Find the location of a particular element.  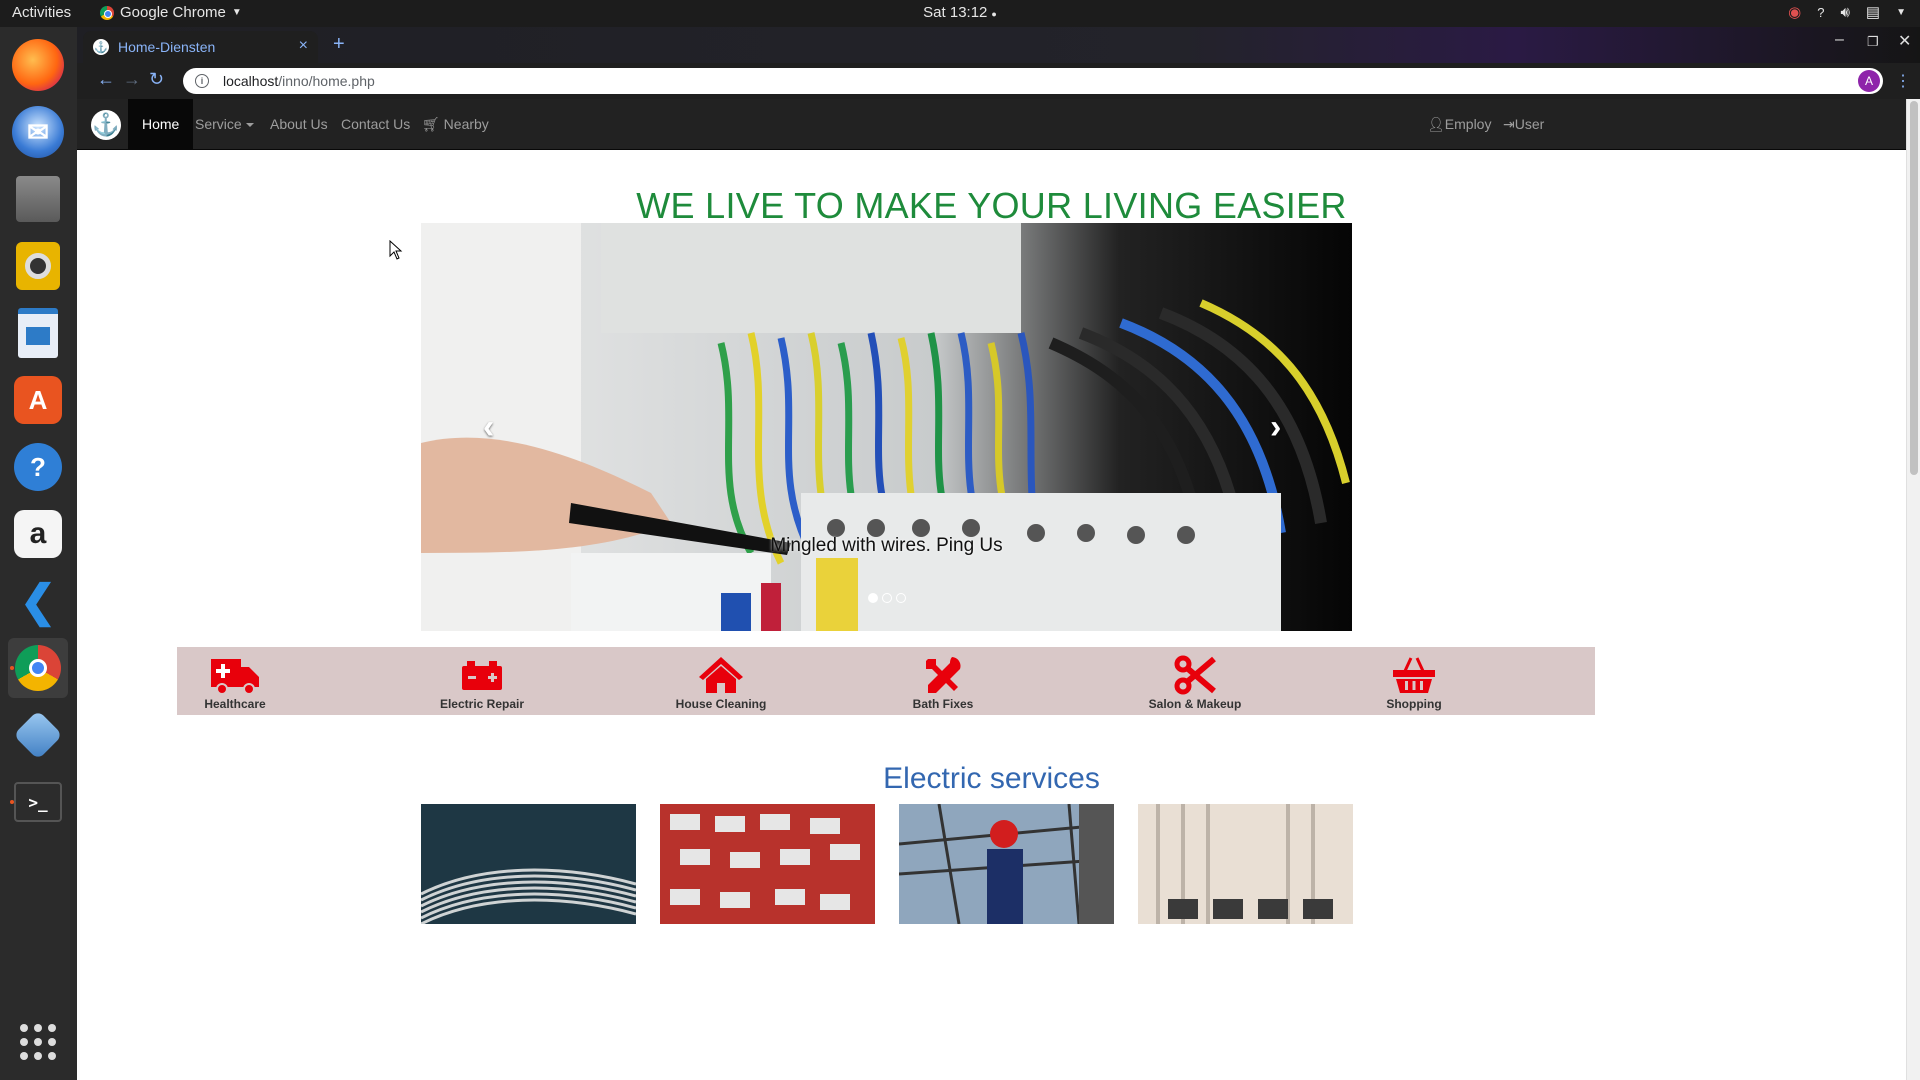

files-icon is located at coordinates (38, 199).